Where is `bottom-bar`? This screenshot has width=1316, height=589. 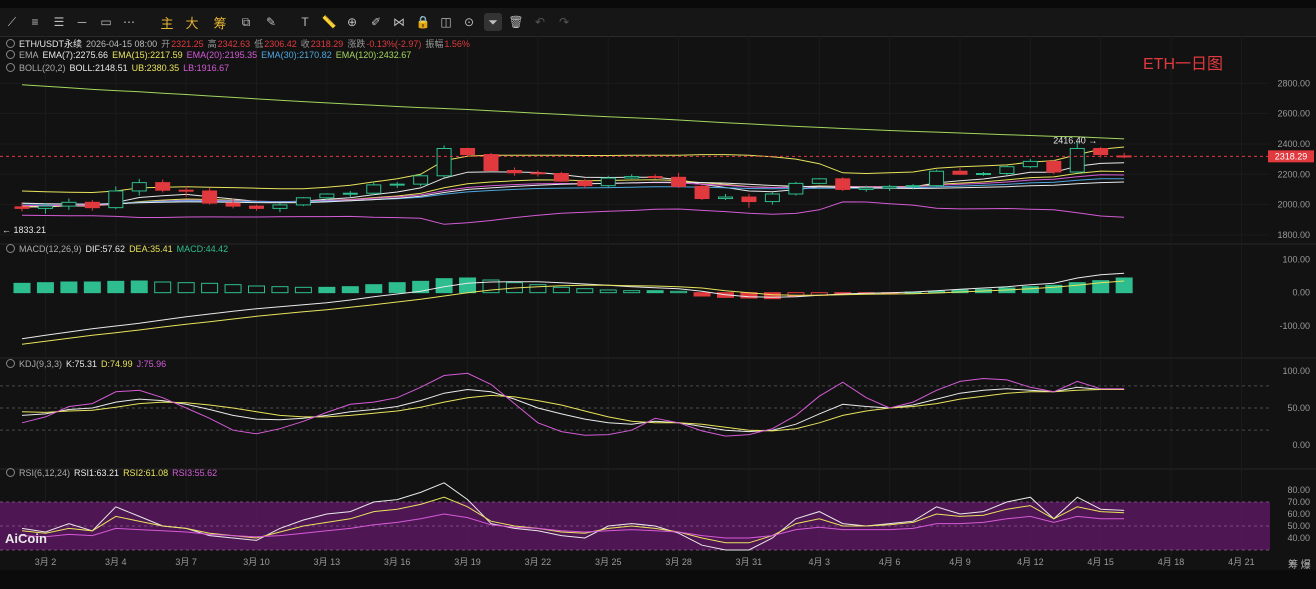 bottom-bar is located at coordinates (658, 579).